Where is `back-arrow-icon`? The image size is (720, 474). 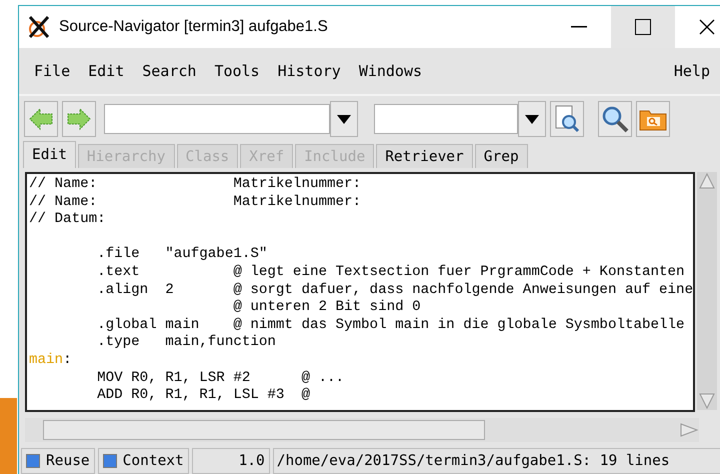
back-arrow-icon is located at coordinates (41, 119).